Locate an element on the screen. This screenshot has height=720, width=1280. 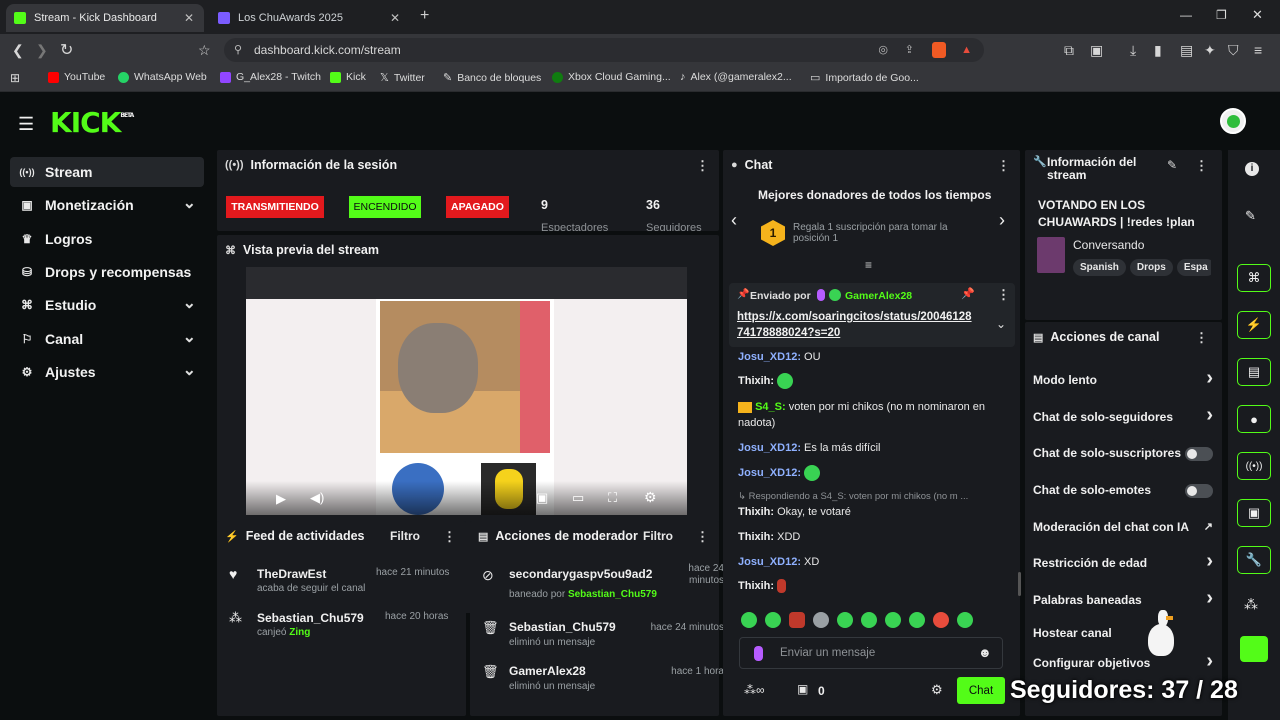
pinned-username: GamerAlex28 is located at coordinates (878, 296).